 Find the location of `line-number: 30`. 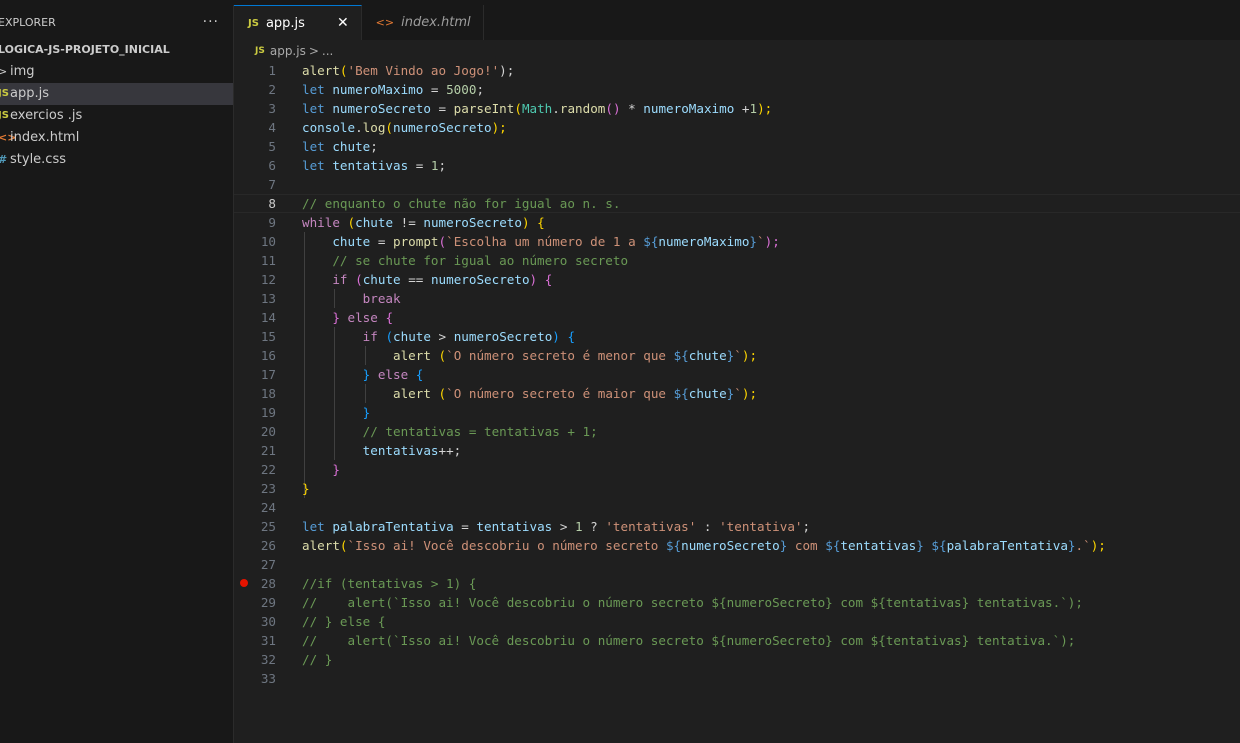

line-number: 30 is located at coordinates (268, 621).